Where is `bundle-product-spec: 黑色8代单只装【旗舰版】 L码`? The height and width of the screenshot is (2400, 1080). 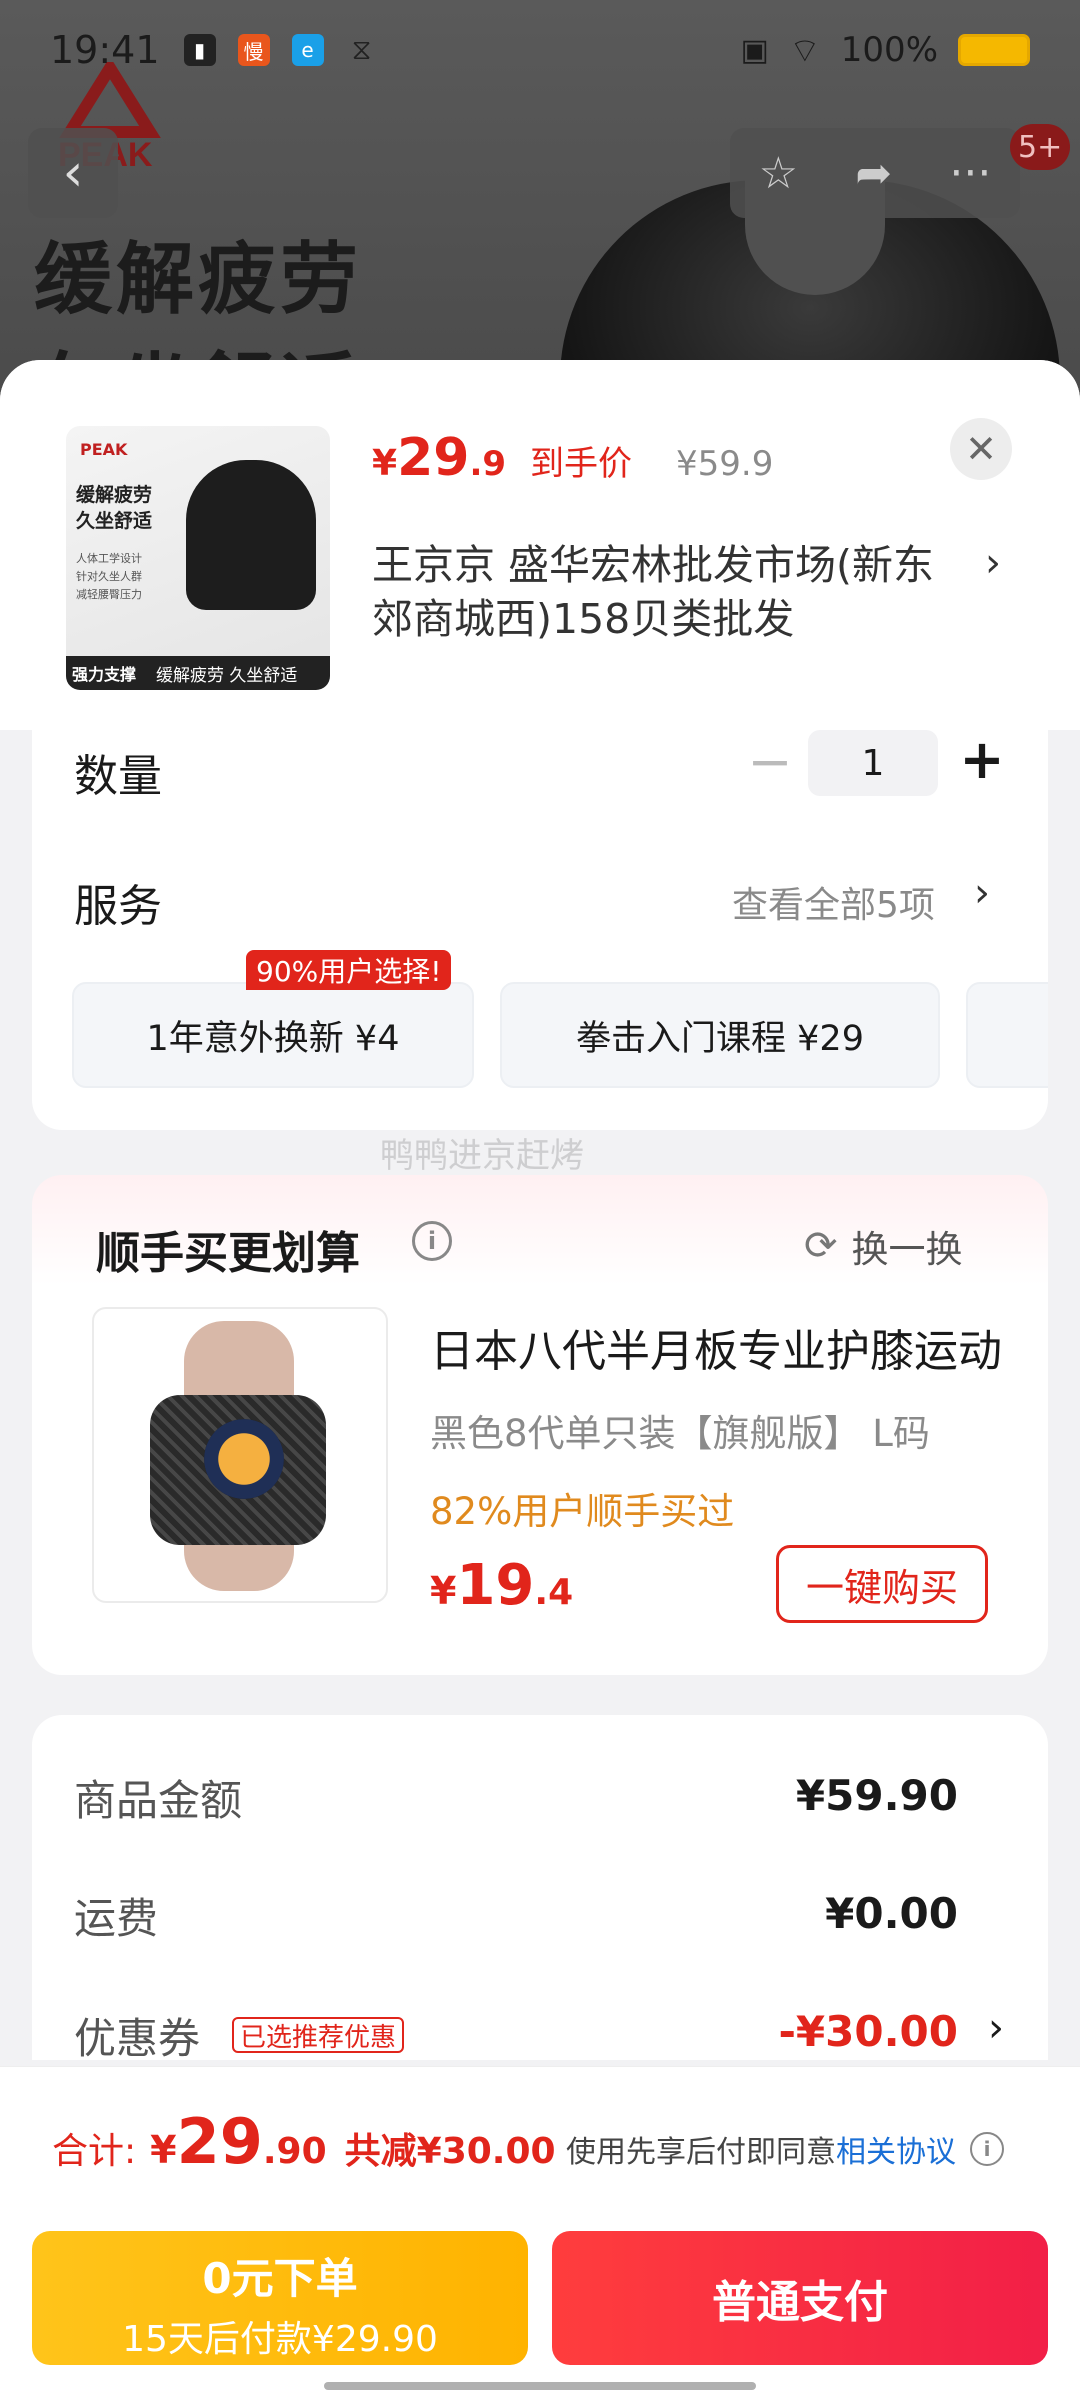
bundle-product-spec: 黑色8代单只装【旗舰版】 L码 is located at coordinates (730, 1430).